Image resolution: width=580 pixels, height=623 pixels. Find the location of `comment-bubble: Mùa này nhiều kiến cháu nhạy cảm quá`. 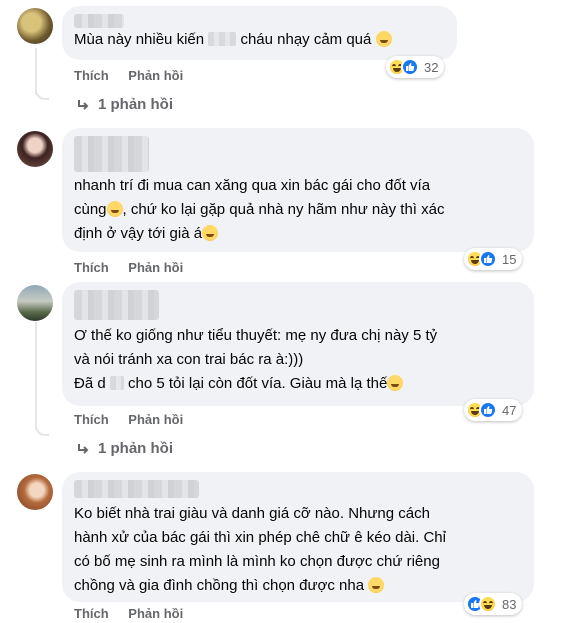

comment-bubble: Mùa này nhiều kiến cháu nhạy cảm quá is located at coordinates (259, 33).